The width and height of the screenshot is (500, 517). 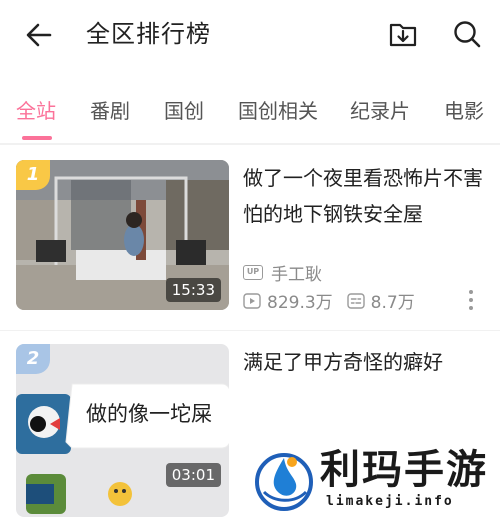 I want to click on tab-anime: 番剧, so click(x=110, y=111).